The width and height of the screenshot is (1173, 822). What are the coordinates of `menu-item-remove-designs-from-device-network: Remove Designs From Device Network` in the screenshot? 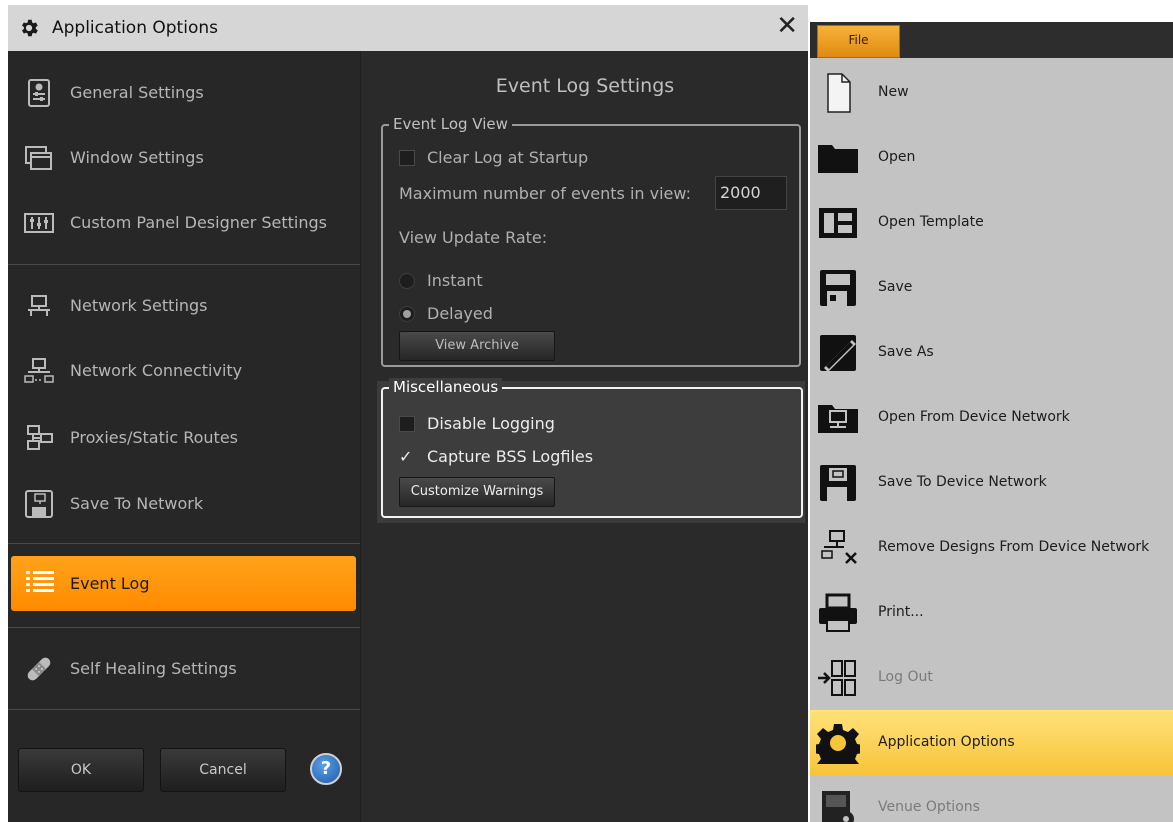 It's located at (991, 547).